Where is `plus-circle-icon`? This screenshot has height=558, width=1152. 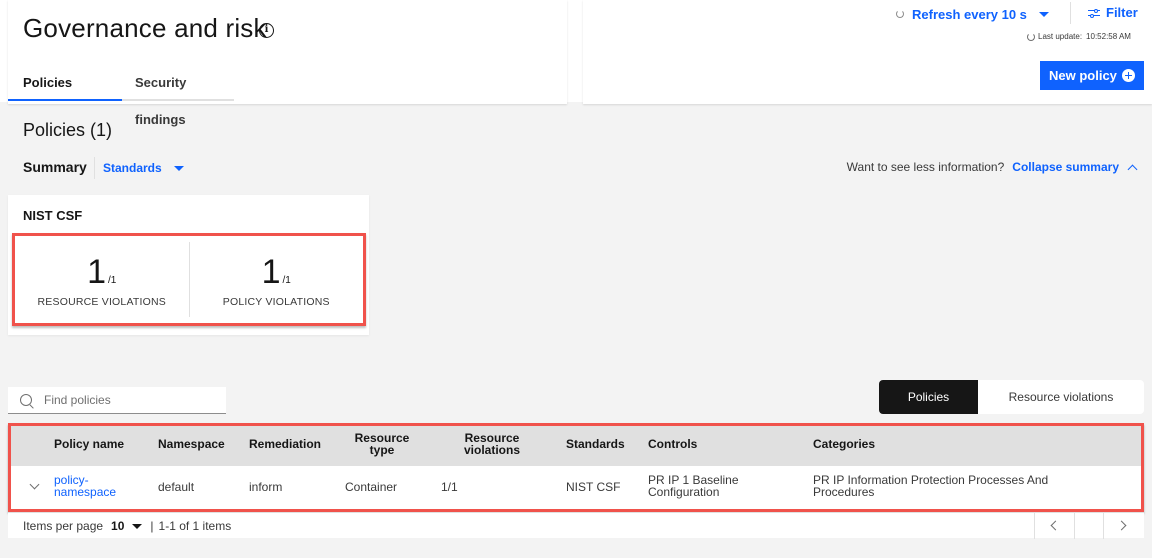
plus-circle-icon is located at coordinates (1128, 75).